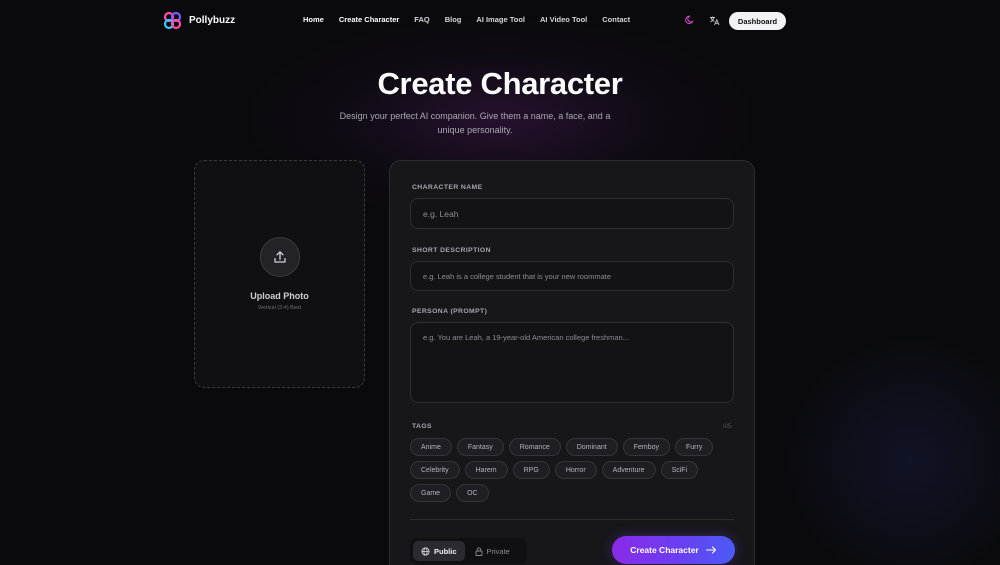 This screenshot has width=1000, height=565. I want to click on persona-label: Persona (Prompt), so click(450, 311).